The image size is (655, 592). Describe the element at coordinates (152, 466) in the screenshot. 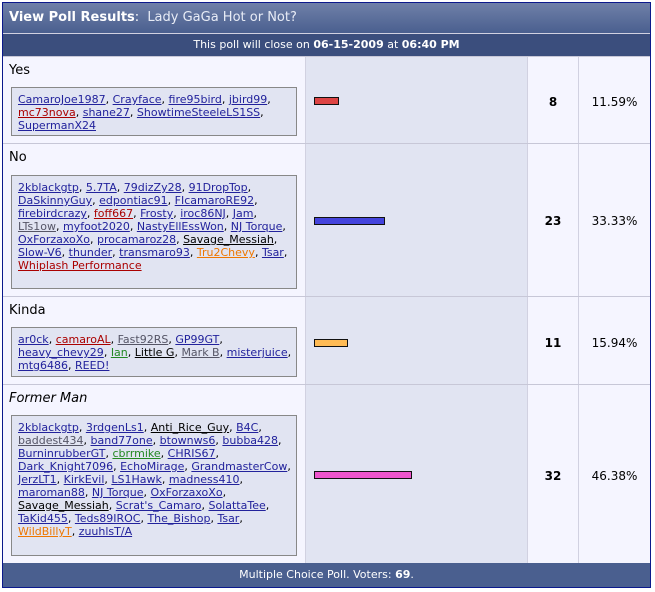

I see `voter-link: EchoMirage` at that location.